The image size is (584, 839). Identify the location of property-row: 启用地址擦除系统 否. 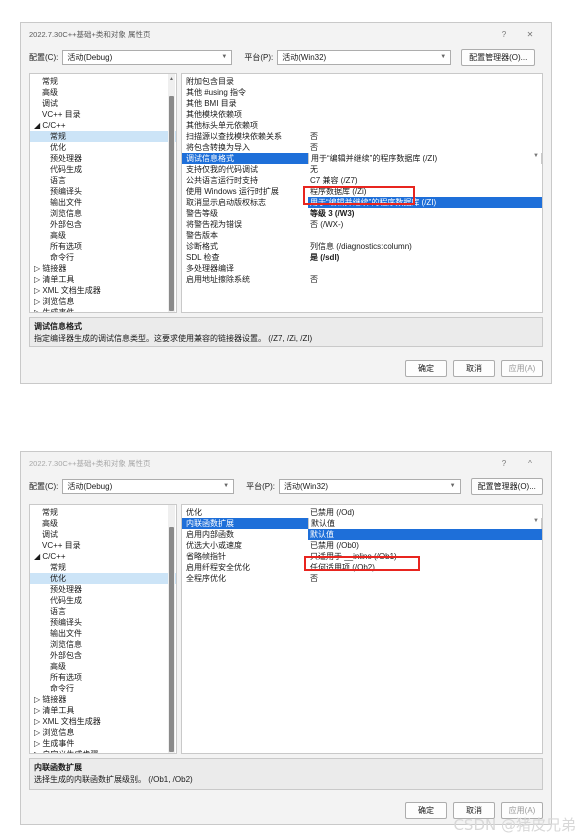
(362, 279).